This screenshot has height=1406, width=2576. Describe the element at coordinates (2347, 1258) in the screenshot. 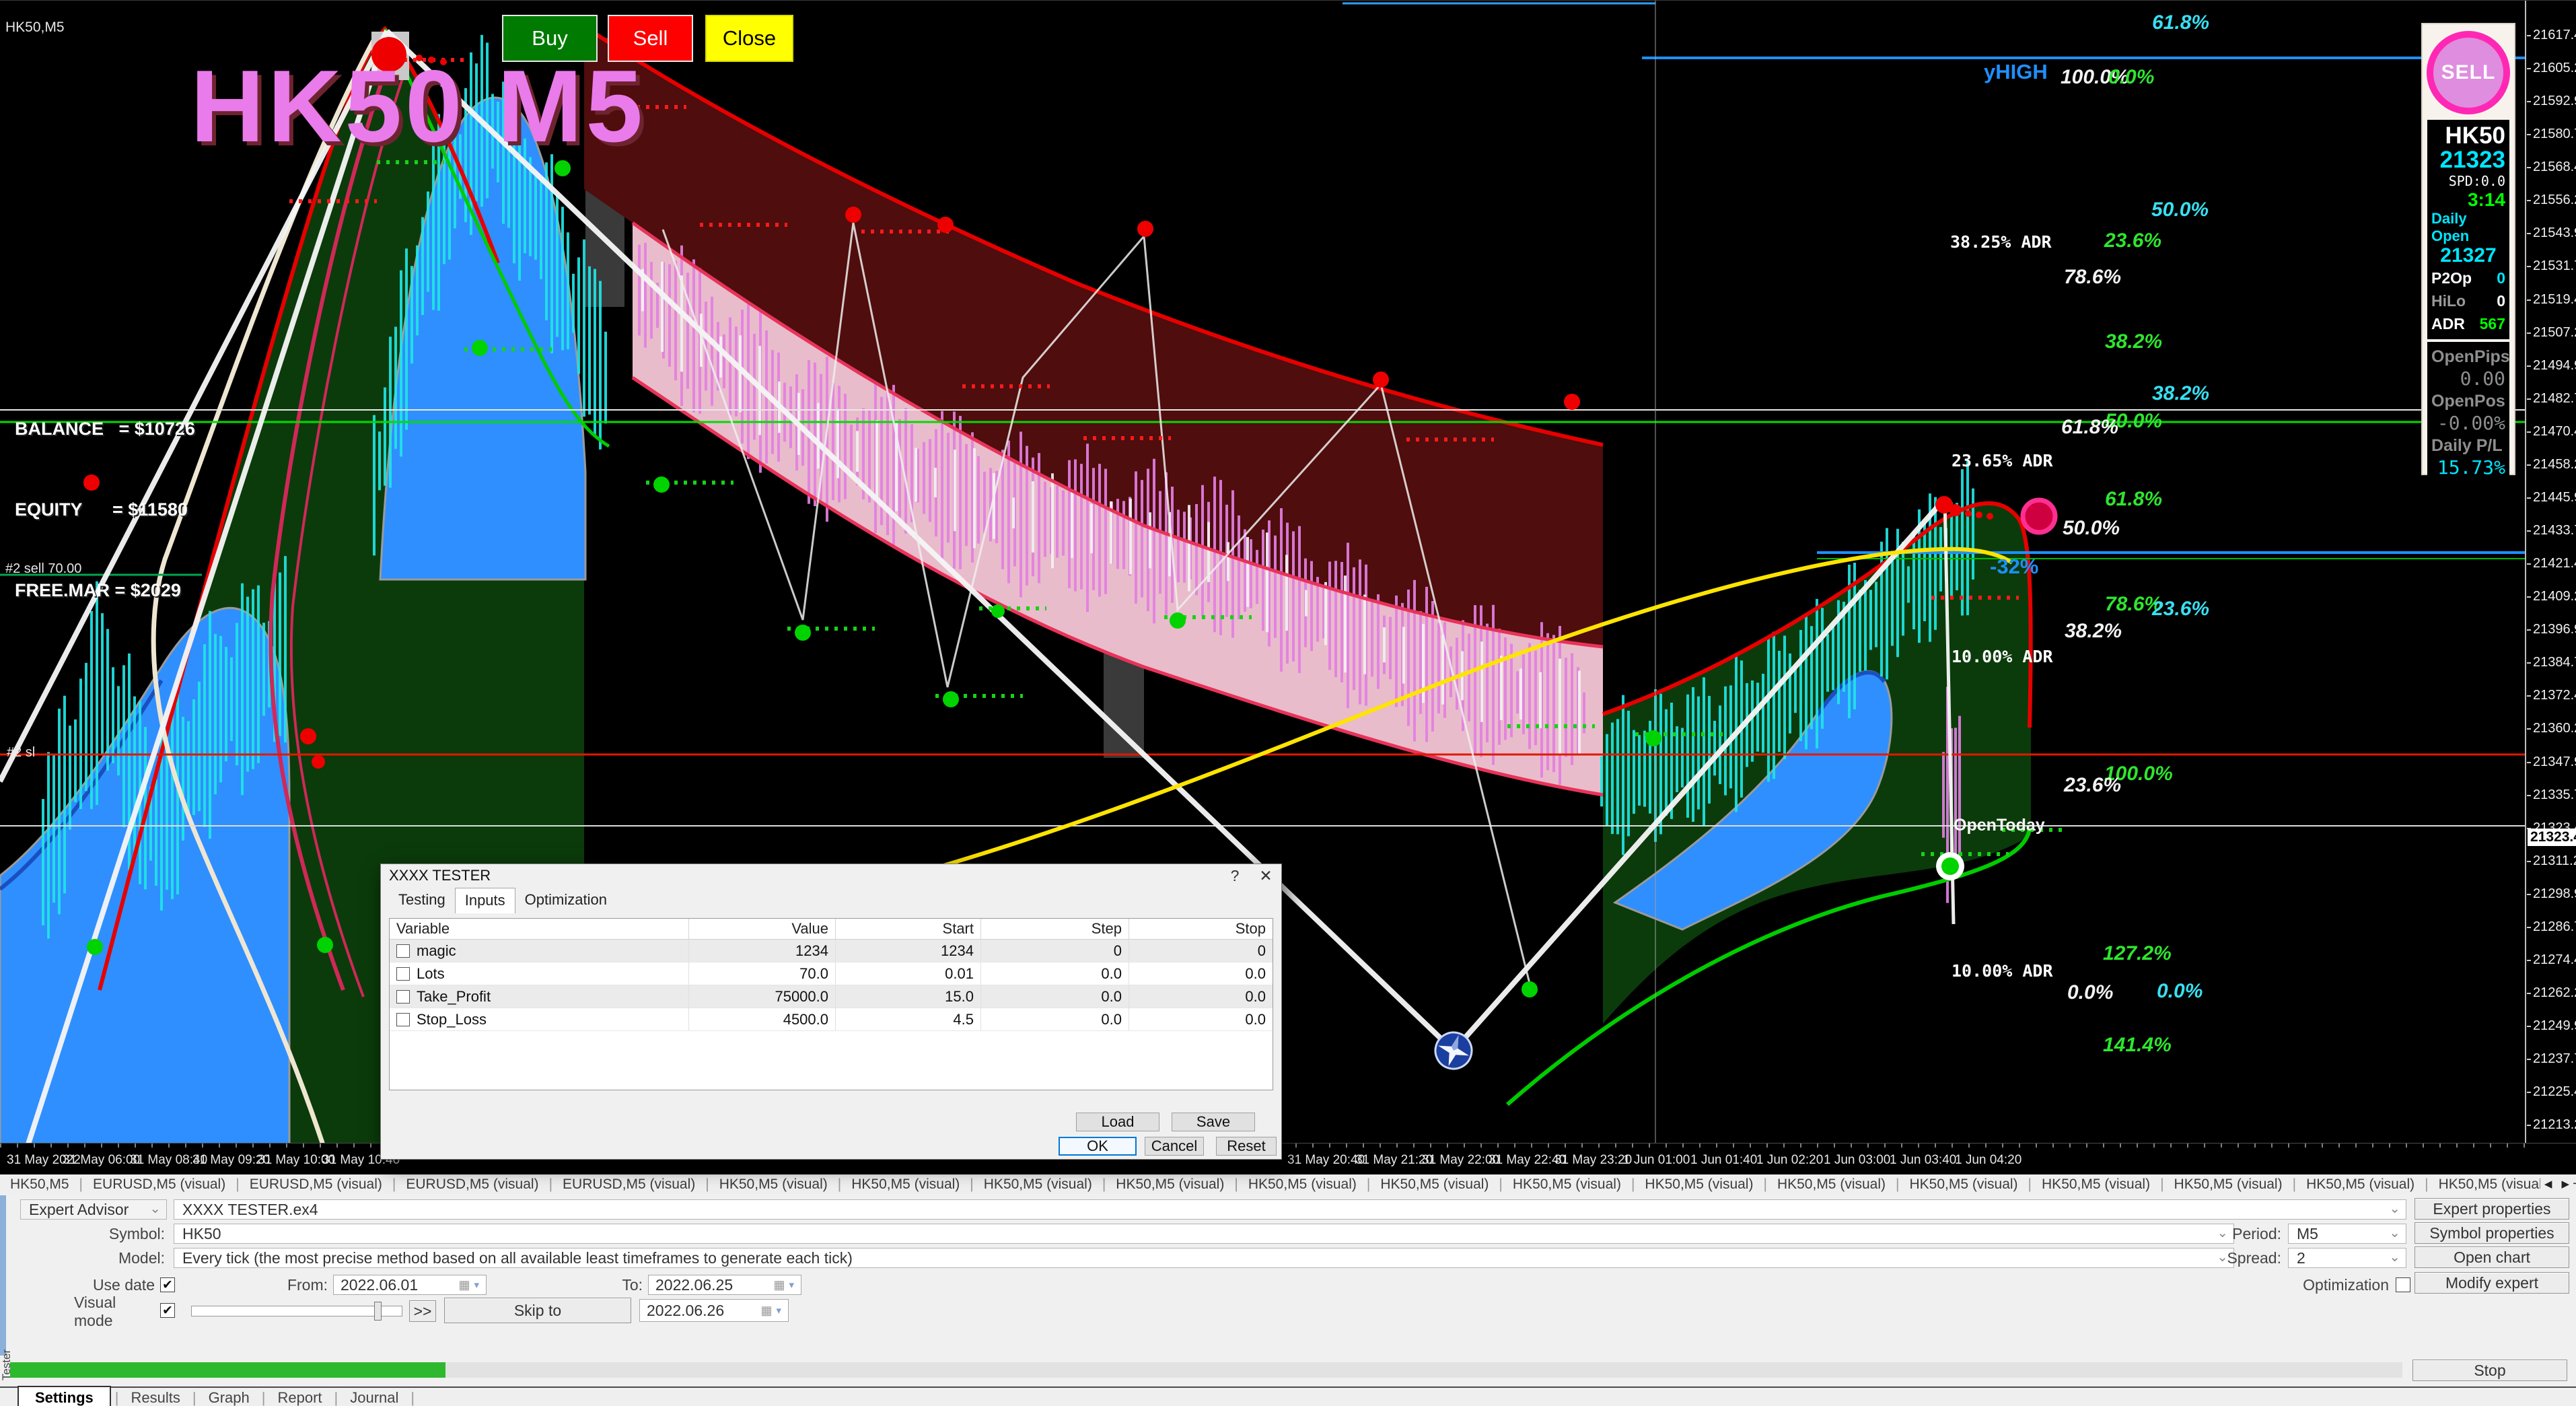

I see `spread-select: 2` at that location.